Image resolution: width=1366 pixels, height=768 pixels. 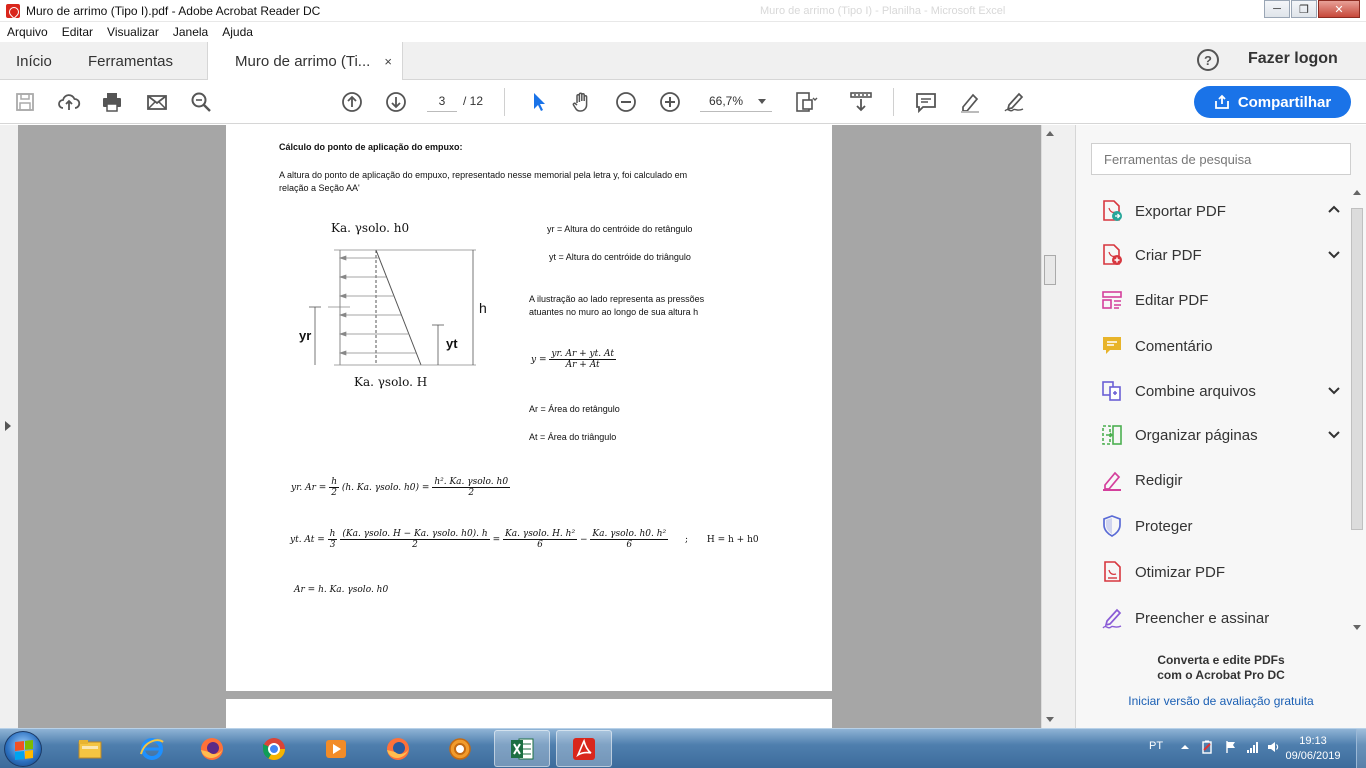 What do you see at coordinates (1221, 701) in the screenshot?
I see `free-trial-link: Iniciar versão de avaliação gratuita` at bounding box center [1221, 701].